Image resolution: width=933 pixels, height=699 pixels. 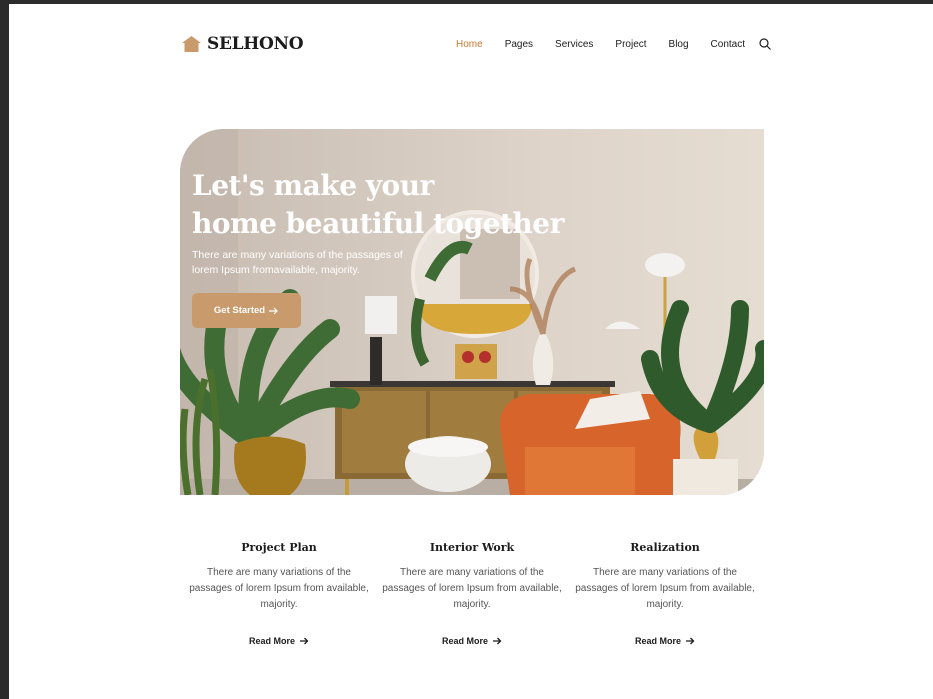 What do you see at coordinates (378, 223) in the screenshot?
I see `hero-title-line-2: home beautiful together` at bounding box center [378, 223].